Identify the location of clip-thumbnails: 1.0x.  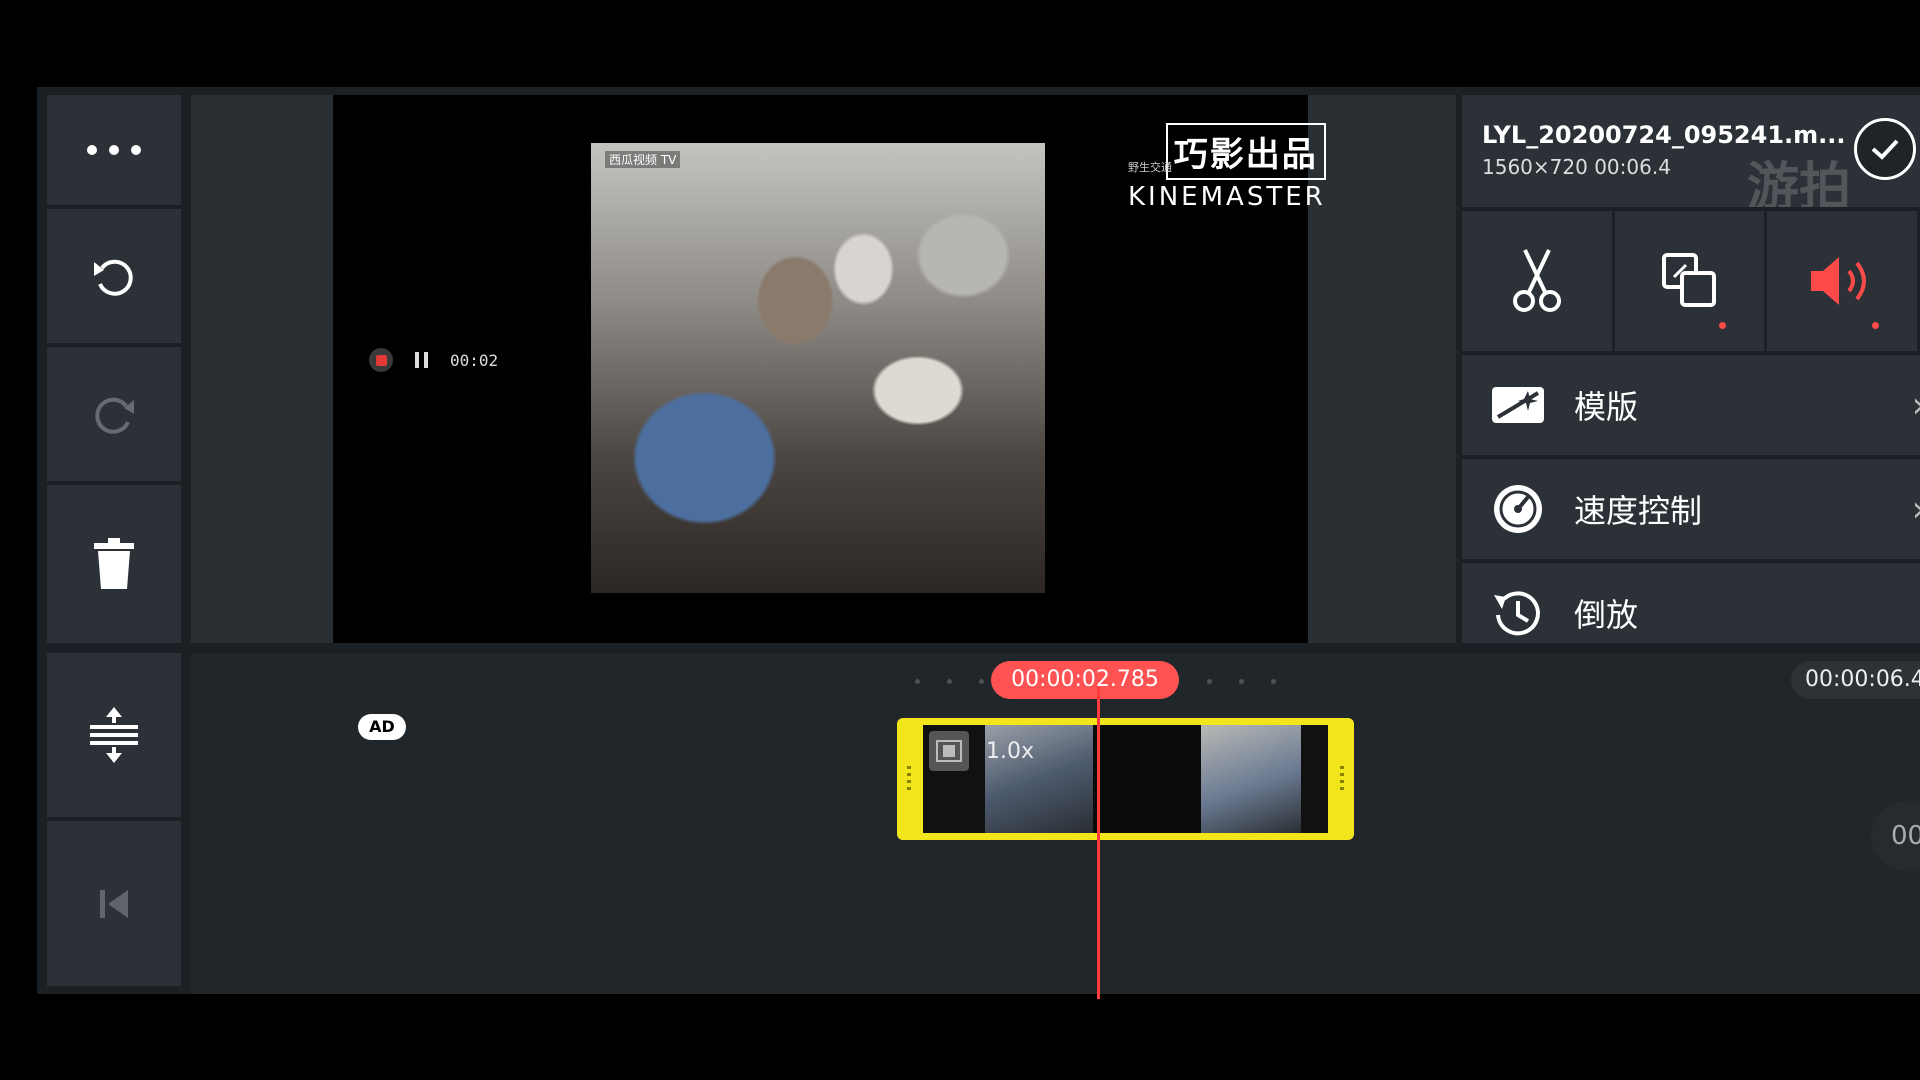
(1125, 779).